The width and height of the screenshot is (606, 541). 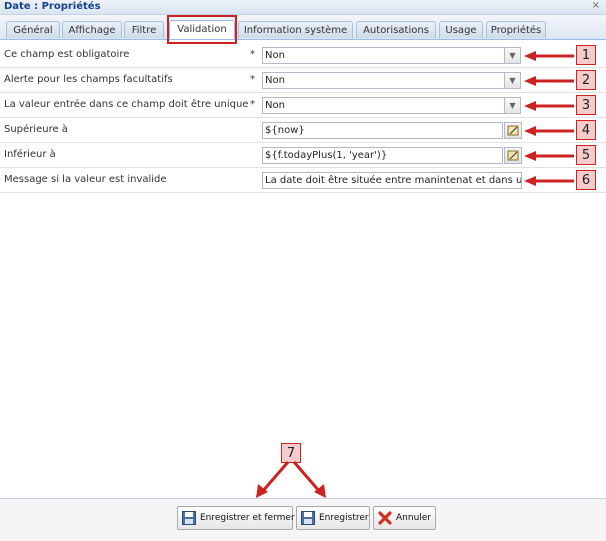 I want to click on save-button: Enregistrer, so click(x=333, y=518).